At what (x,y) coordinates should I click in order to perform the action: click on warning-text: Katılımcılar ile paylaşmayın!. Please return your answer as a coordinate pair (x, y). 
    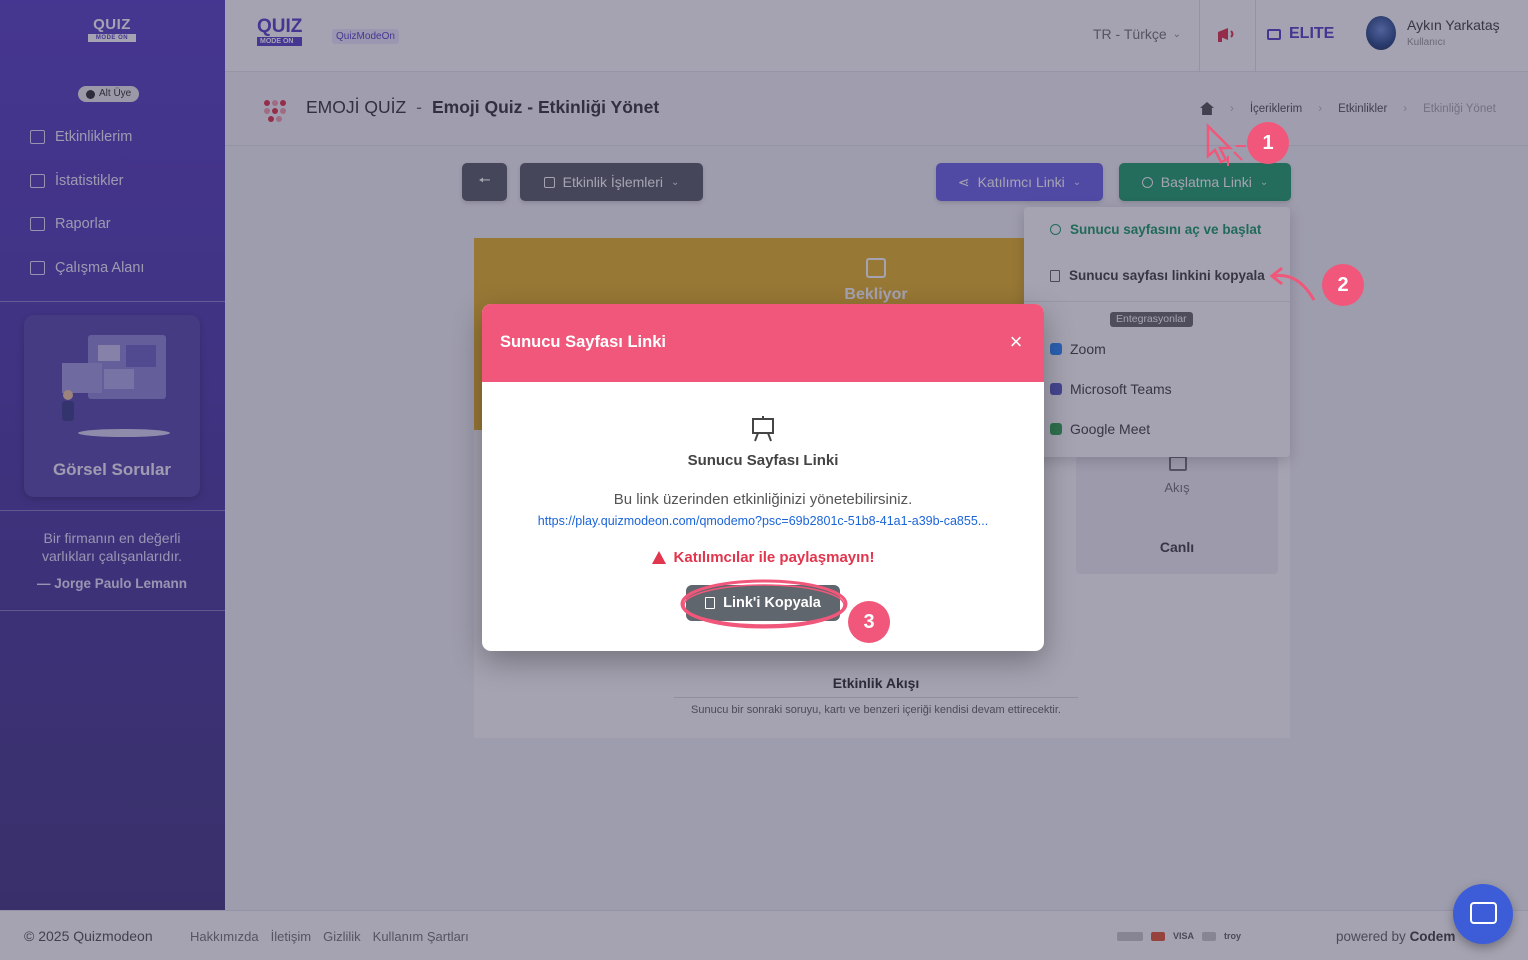
    Looking at the image, I should click on (774, 557).